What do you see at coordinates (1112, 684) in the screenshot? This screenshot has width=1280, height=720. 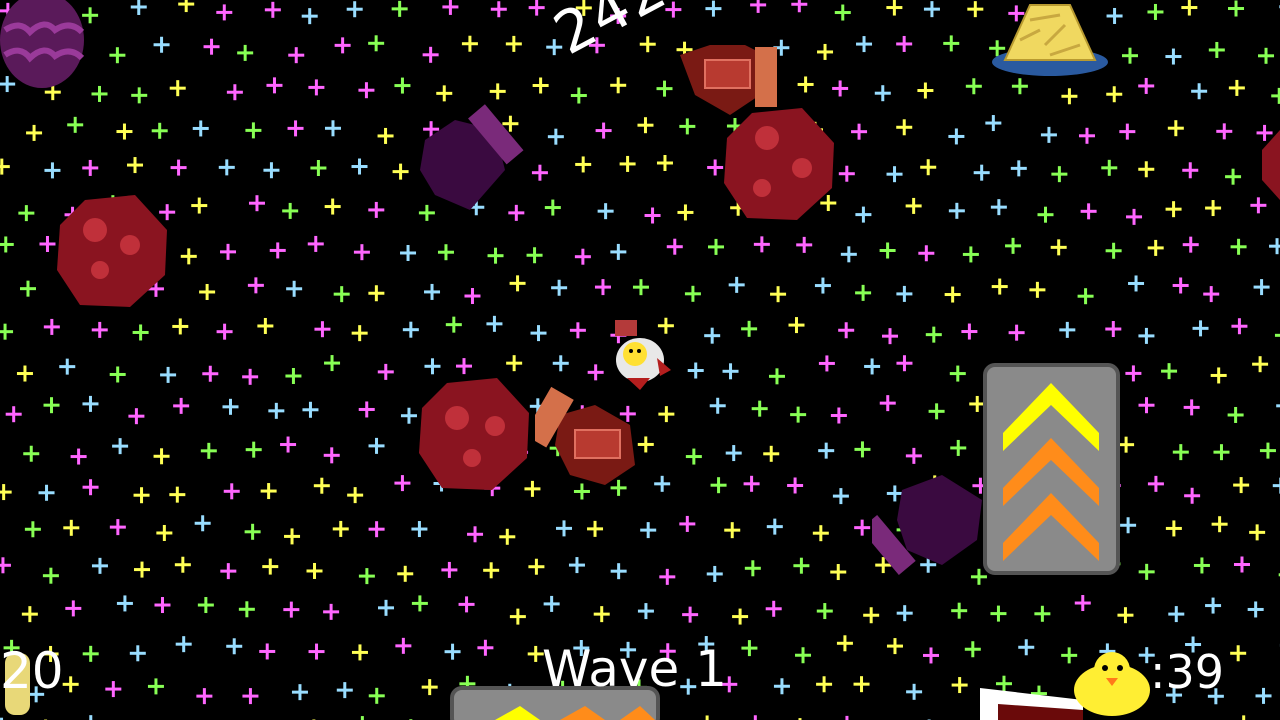 I see `yellow-chick-icon` at bounding box center [1112, 684].